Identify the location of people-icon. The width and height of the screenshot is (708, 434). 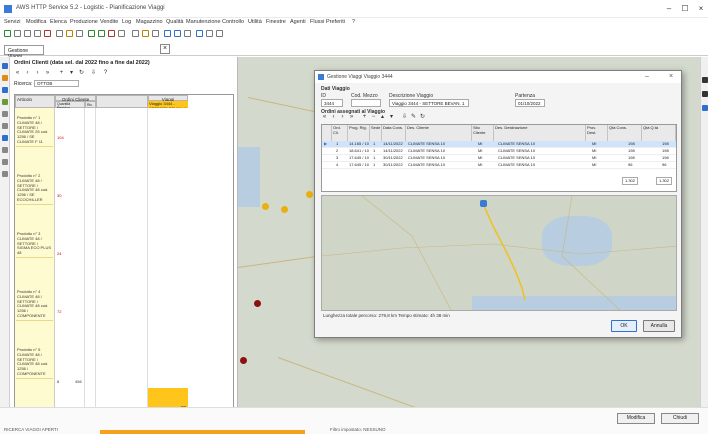
(5, 138).